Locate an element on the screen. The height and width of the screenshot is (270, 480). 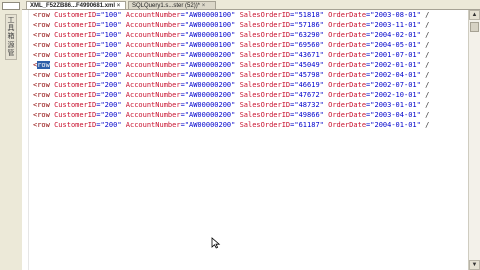
attribute-value: "57186" is located at coordinates (309, 25).